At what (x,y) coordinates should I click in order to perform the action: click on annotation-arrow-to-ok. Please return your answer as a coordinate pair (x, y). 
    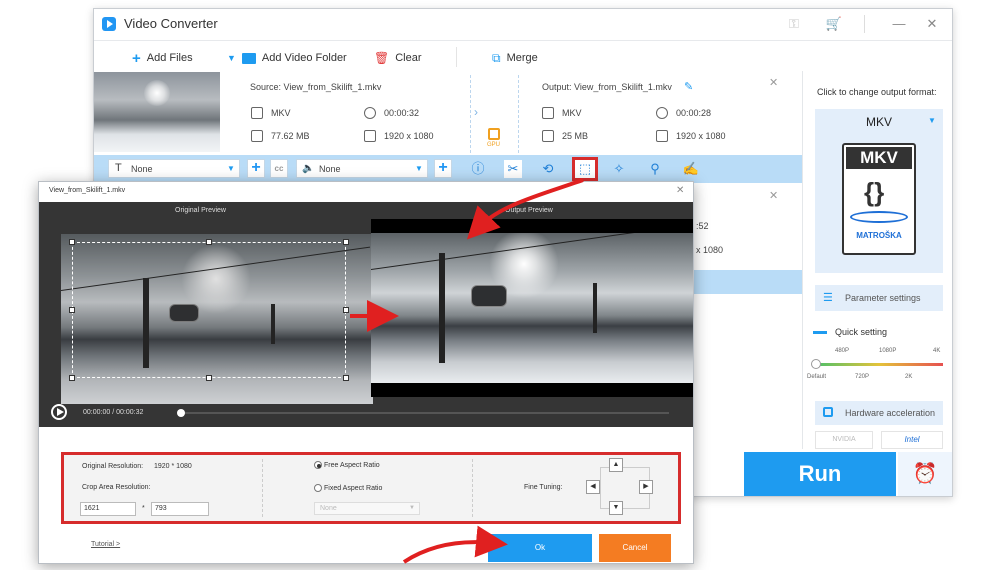
    Looking at the image, I should click on (455, 544).